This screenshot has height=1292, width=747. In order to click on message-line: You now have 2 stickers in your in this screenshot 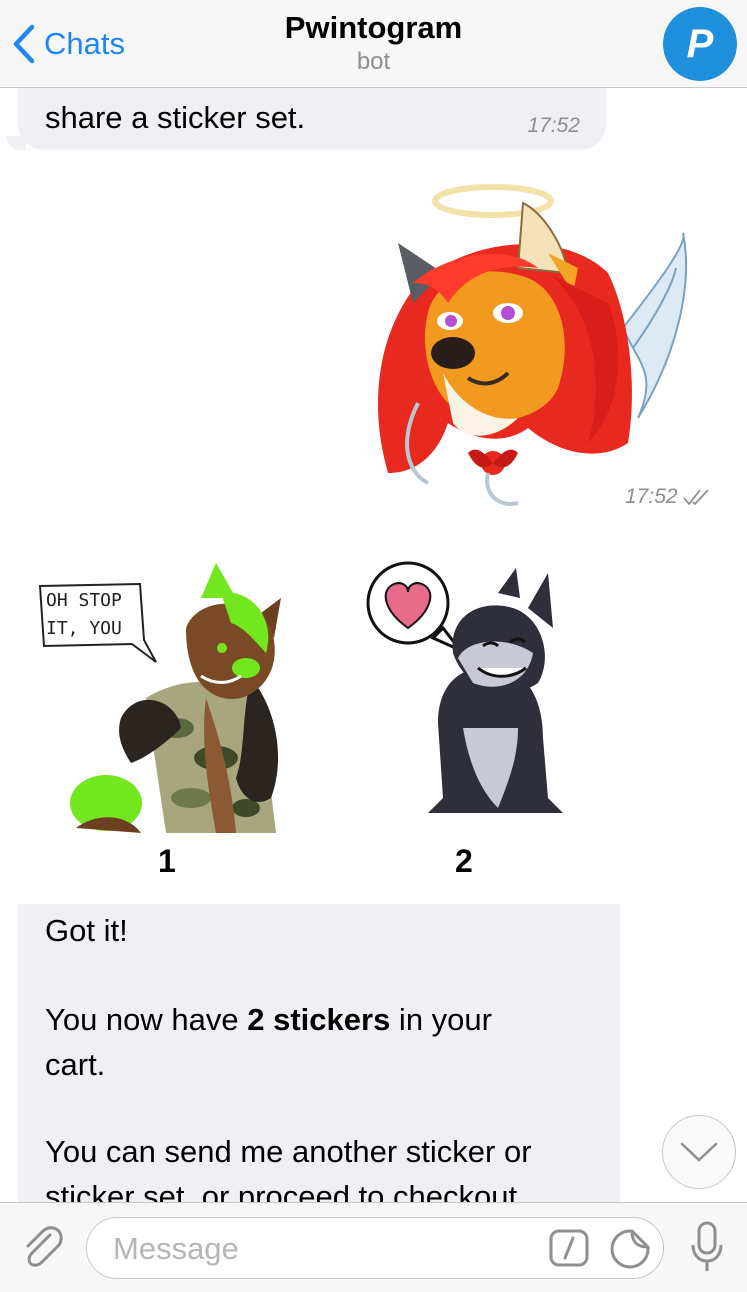, I will do `click(268, 1019)`.